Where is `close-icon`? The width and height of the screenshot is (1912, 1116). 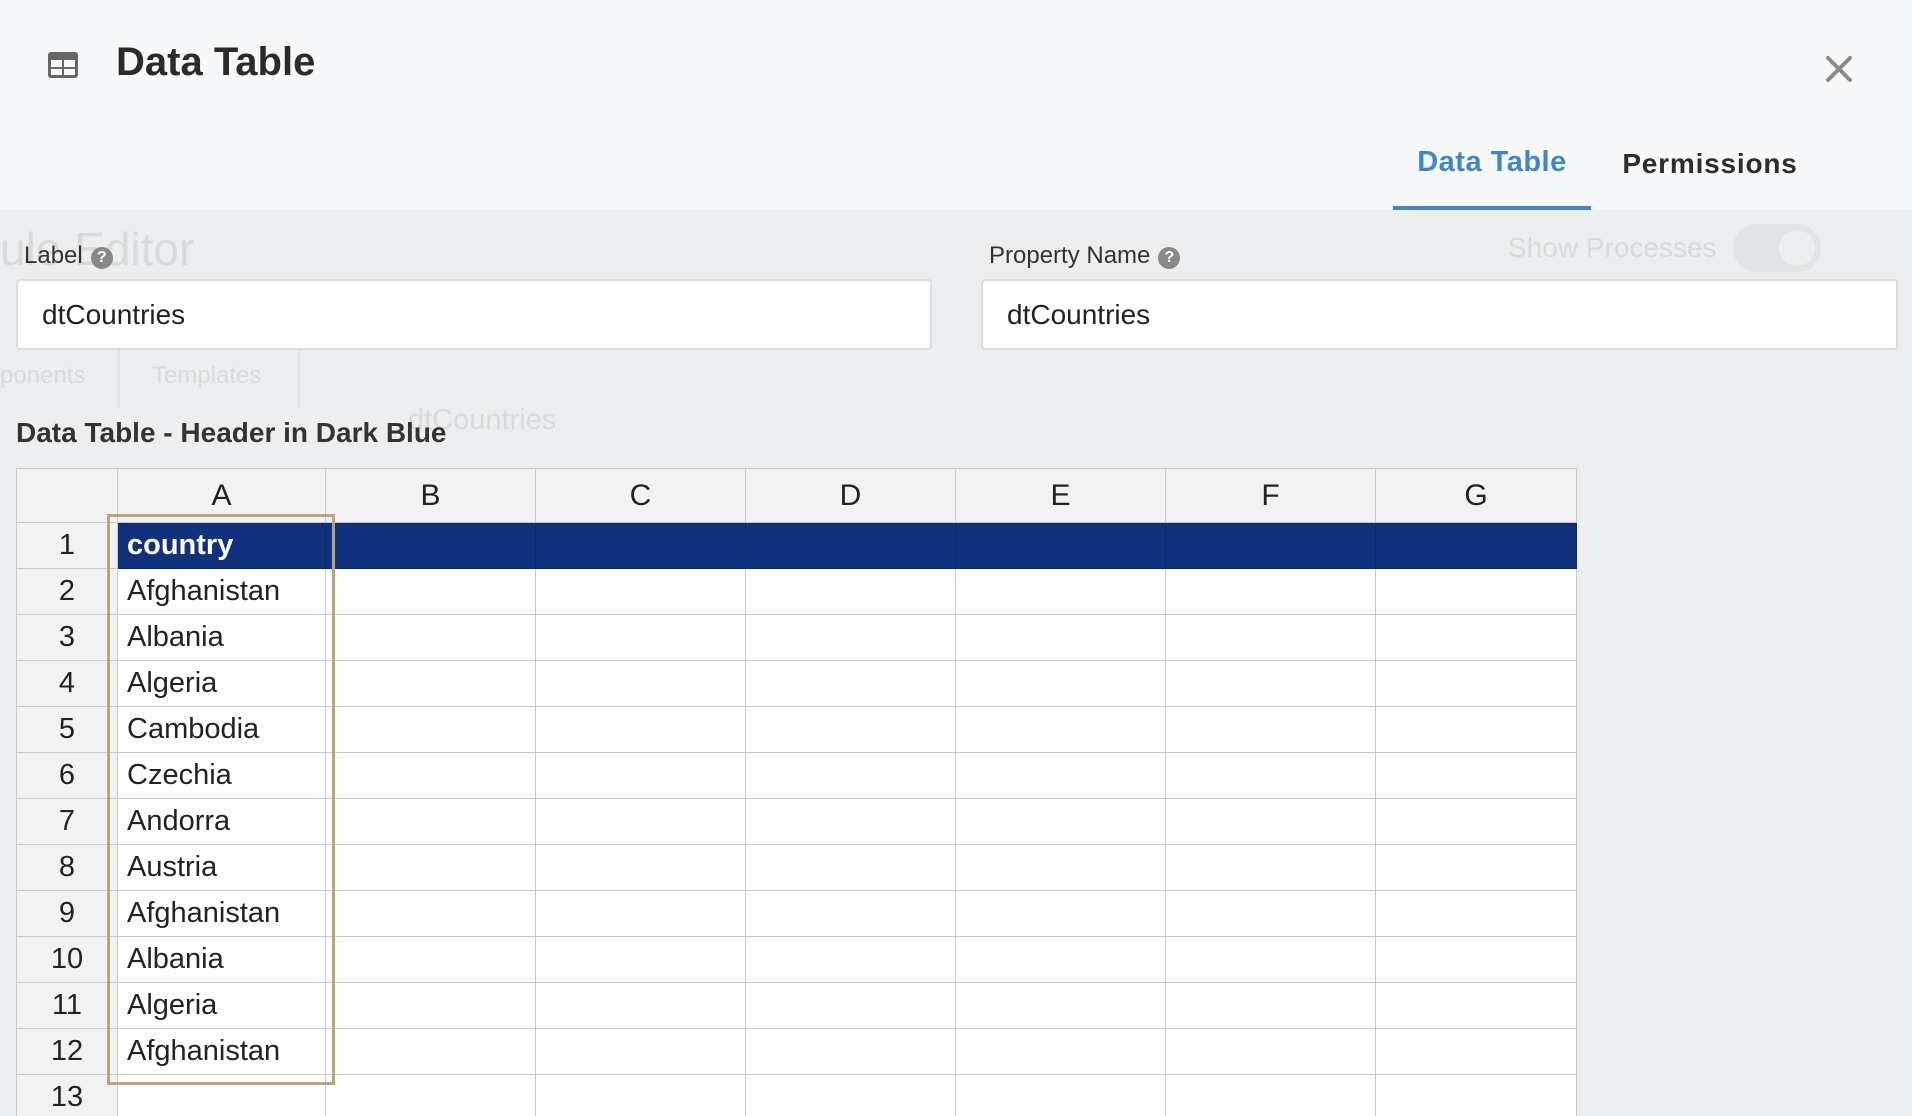 close-icon is located at coordinates (1839, 69).